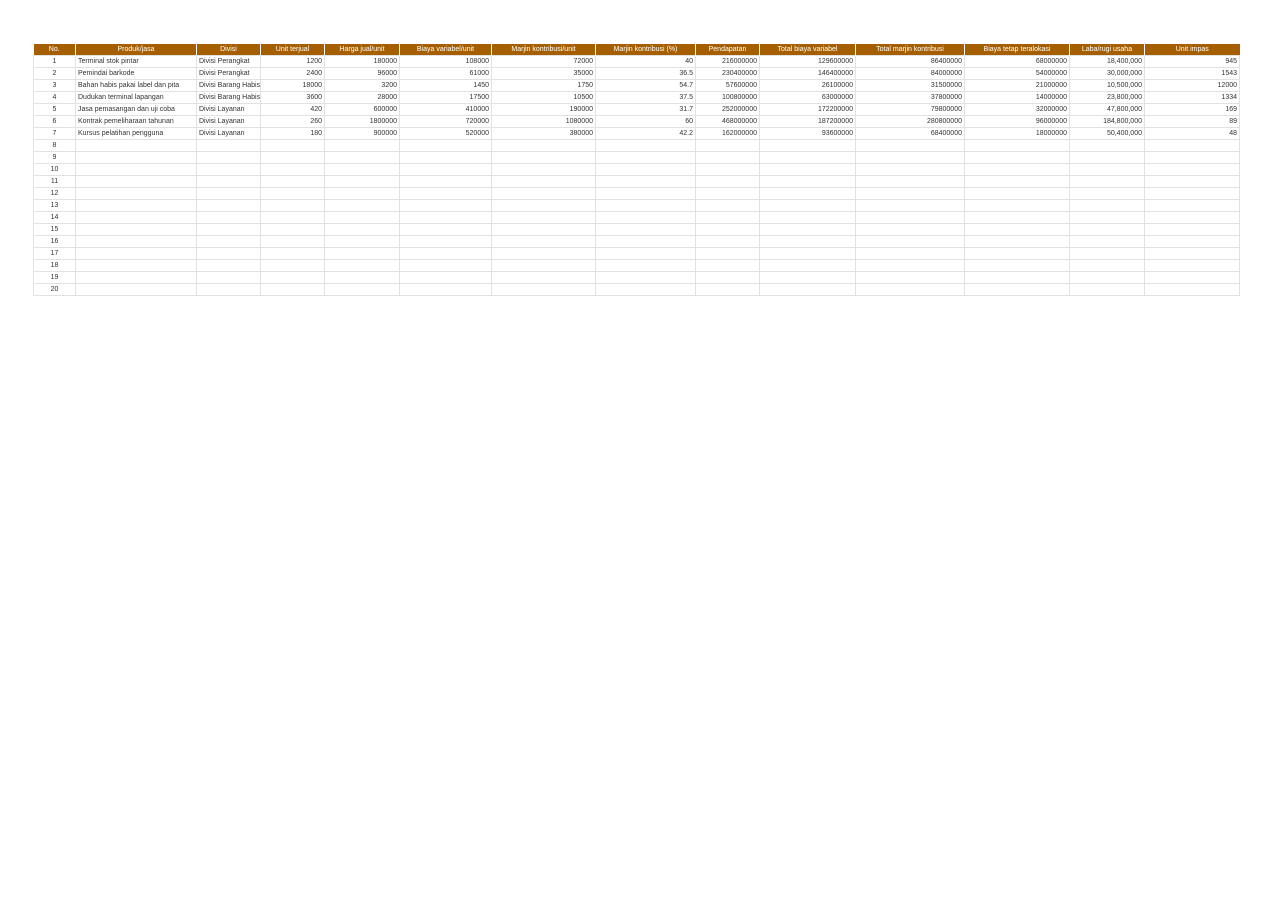 This screenshot has height=900, width=1272. Describe the element at coordinates (136, 85) in the screenshot. I see `cell-produk: Bahan habis pakai label dan pita` at that location.